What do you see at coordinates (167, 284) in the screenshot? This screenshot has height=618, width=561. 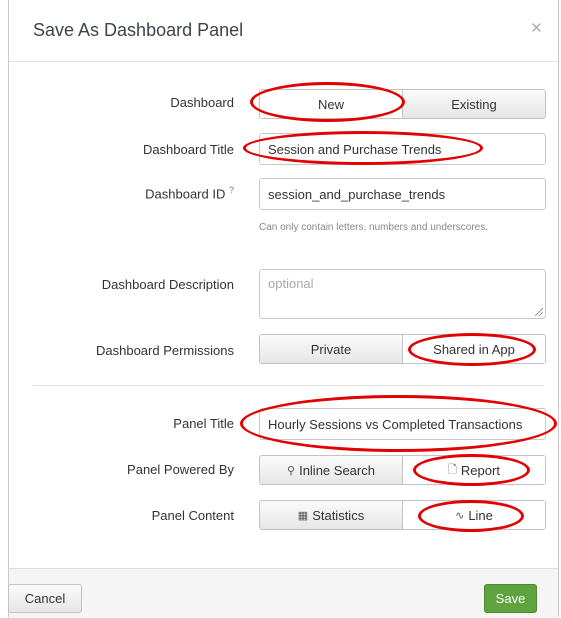 I see `dashboard-description-label: Dashboard Description` at bounding box center [167, 284].